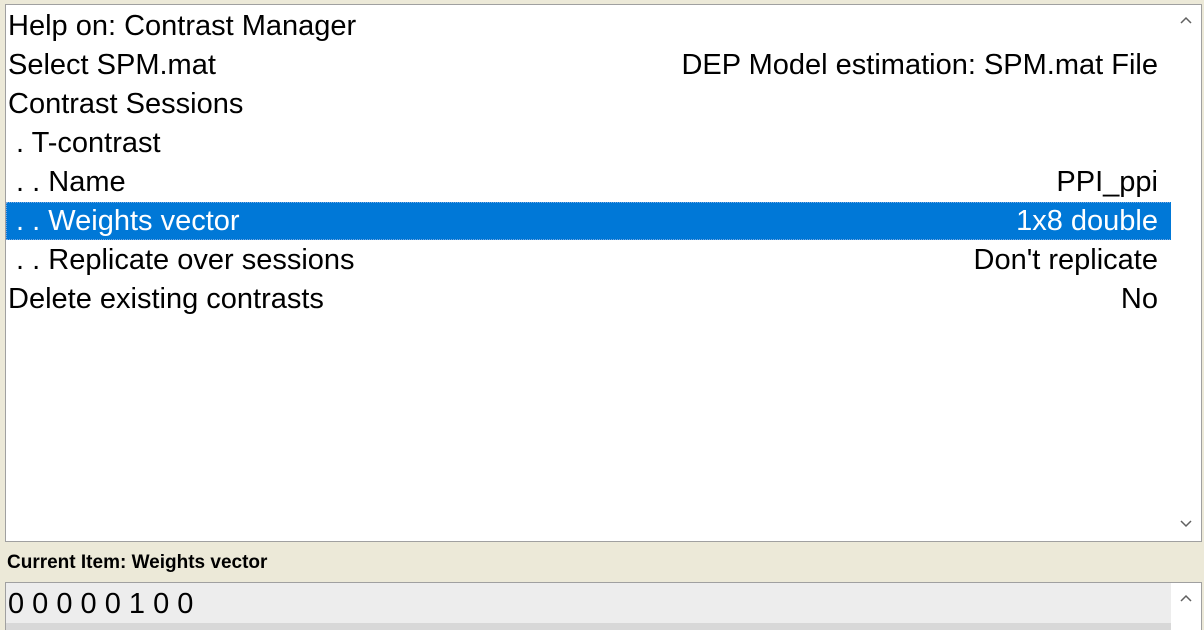 Image resolution: width=1204 pixels, height=630 pixels. What do you see at coordinates (603, 606) in the screenshot?
I see `current-item-value-box: 0 0 0 0 0 1 0 0` at bounding box center [603, 606].